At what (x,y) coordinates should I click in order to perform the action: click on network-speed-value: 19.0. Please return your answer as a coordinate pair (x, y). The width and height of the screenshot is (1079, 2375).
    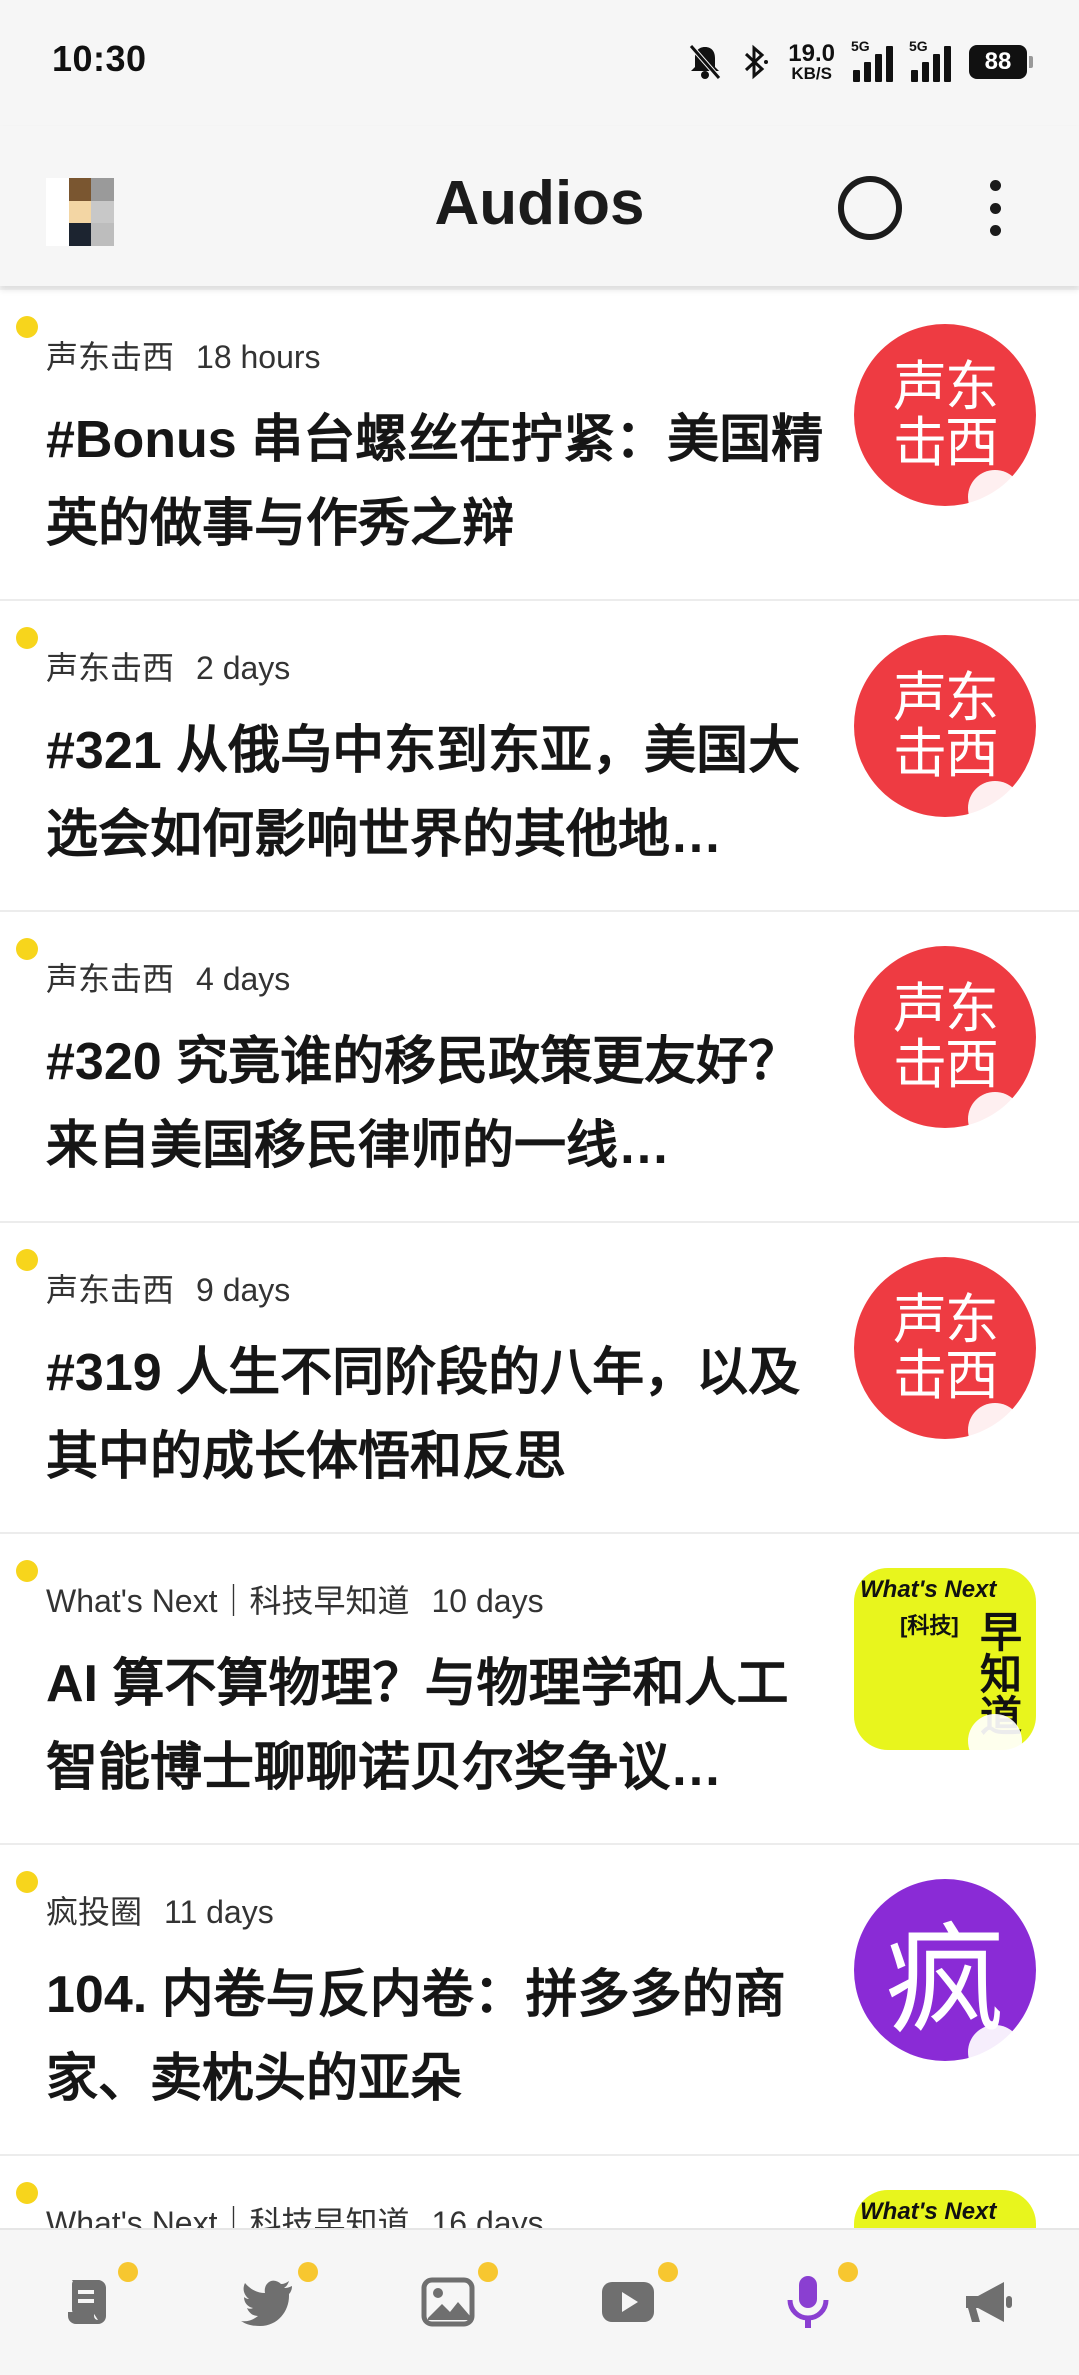
    Looking at the image, I should click on (811, 53).